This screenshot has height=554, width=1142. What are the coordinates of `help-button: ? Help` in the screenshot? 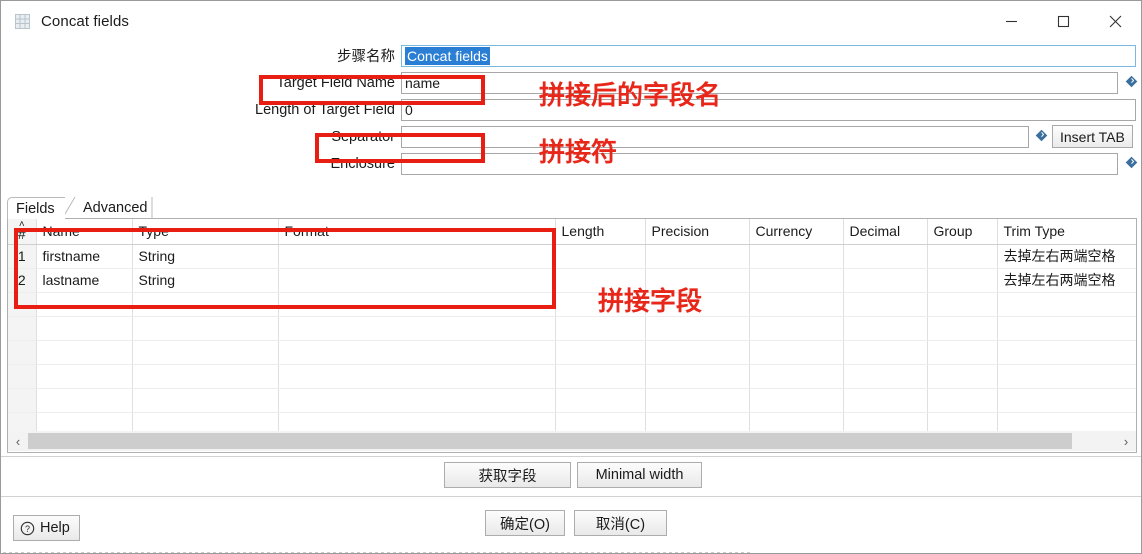 It's located at (46, 528).